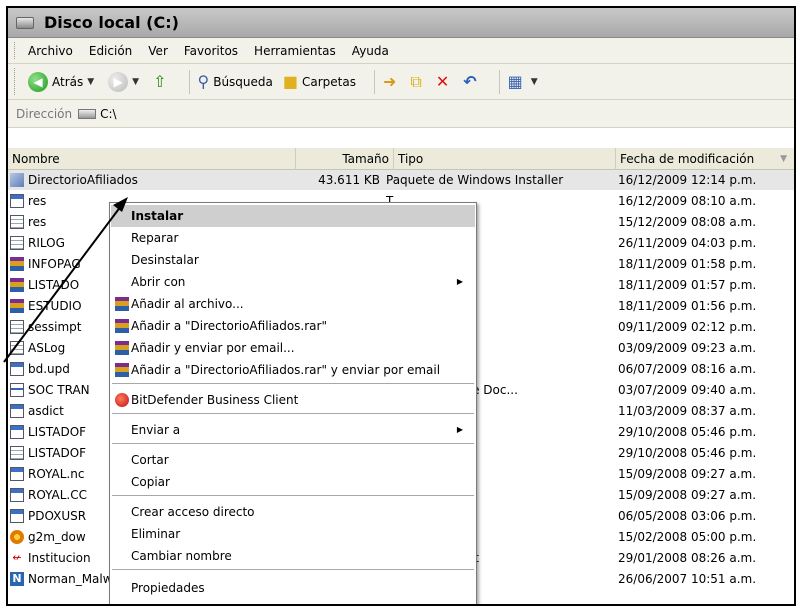 The height and width of the screenshot is (610, 800). I want to click on delete-icon: ✕, so click(442, 81).